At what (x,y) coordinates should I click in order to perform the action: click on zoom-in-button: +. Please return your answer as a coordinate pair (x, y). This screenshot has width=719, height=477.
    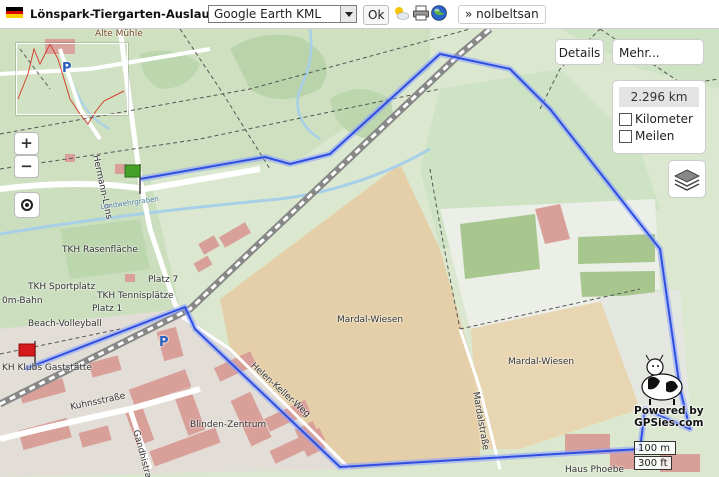
    Looking at the image, I should click on (26, 143).